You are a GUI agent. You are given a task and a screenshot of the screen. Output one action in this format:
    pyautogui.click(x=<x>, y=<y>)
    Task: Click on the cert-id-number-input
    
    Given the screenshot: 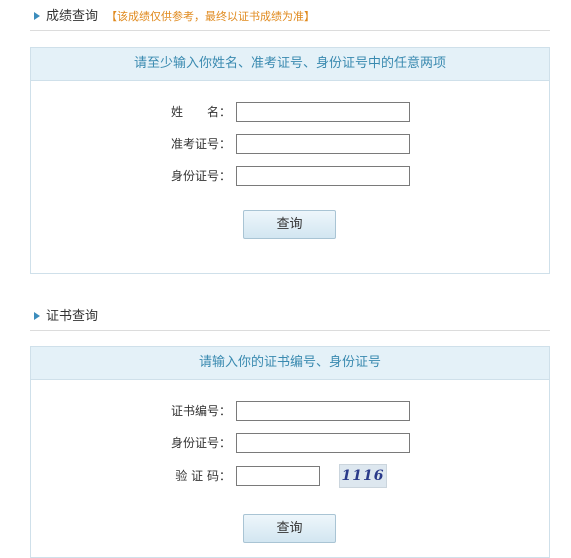 What is the action you would take?
    pyautogui.click(x=323, y=443)
    